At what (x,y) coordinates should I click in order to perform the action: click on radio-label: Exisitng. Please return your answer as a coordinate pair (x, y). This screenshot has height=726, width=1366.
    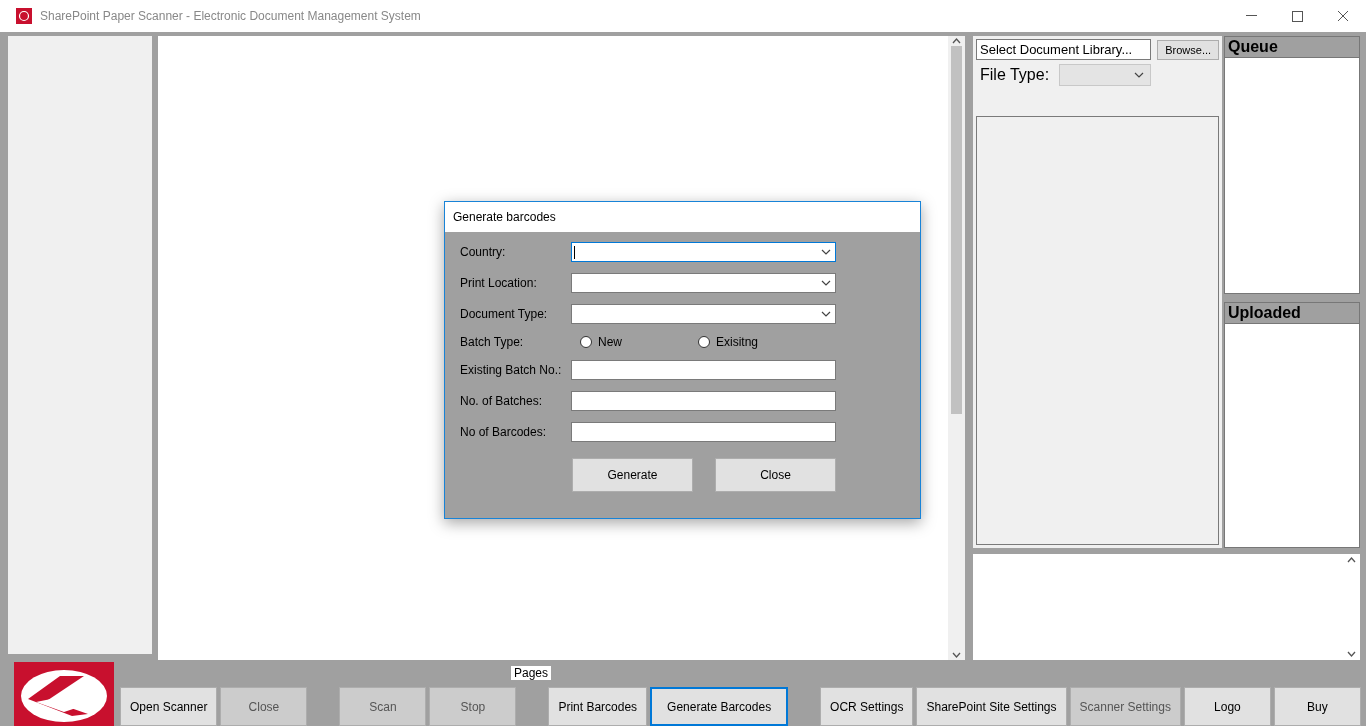
    Looking at the image, I should click on (737, 342).